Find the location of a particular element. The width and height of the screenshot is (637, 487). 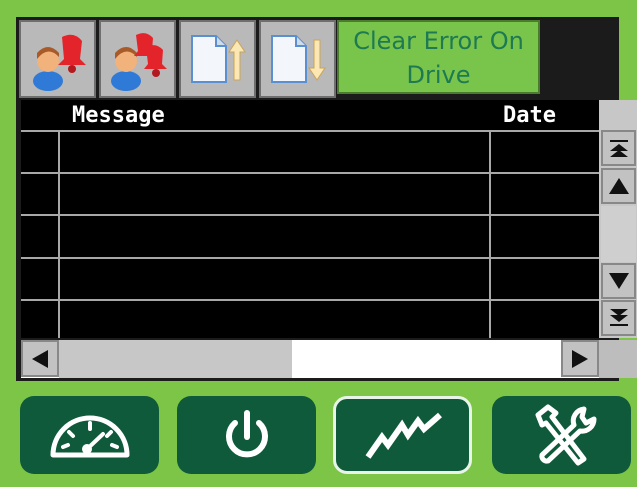

scroll-down-icon is located at coordinates (618, 281).